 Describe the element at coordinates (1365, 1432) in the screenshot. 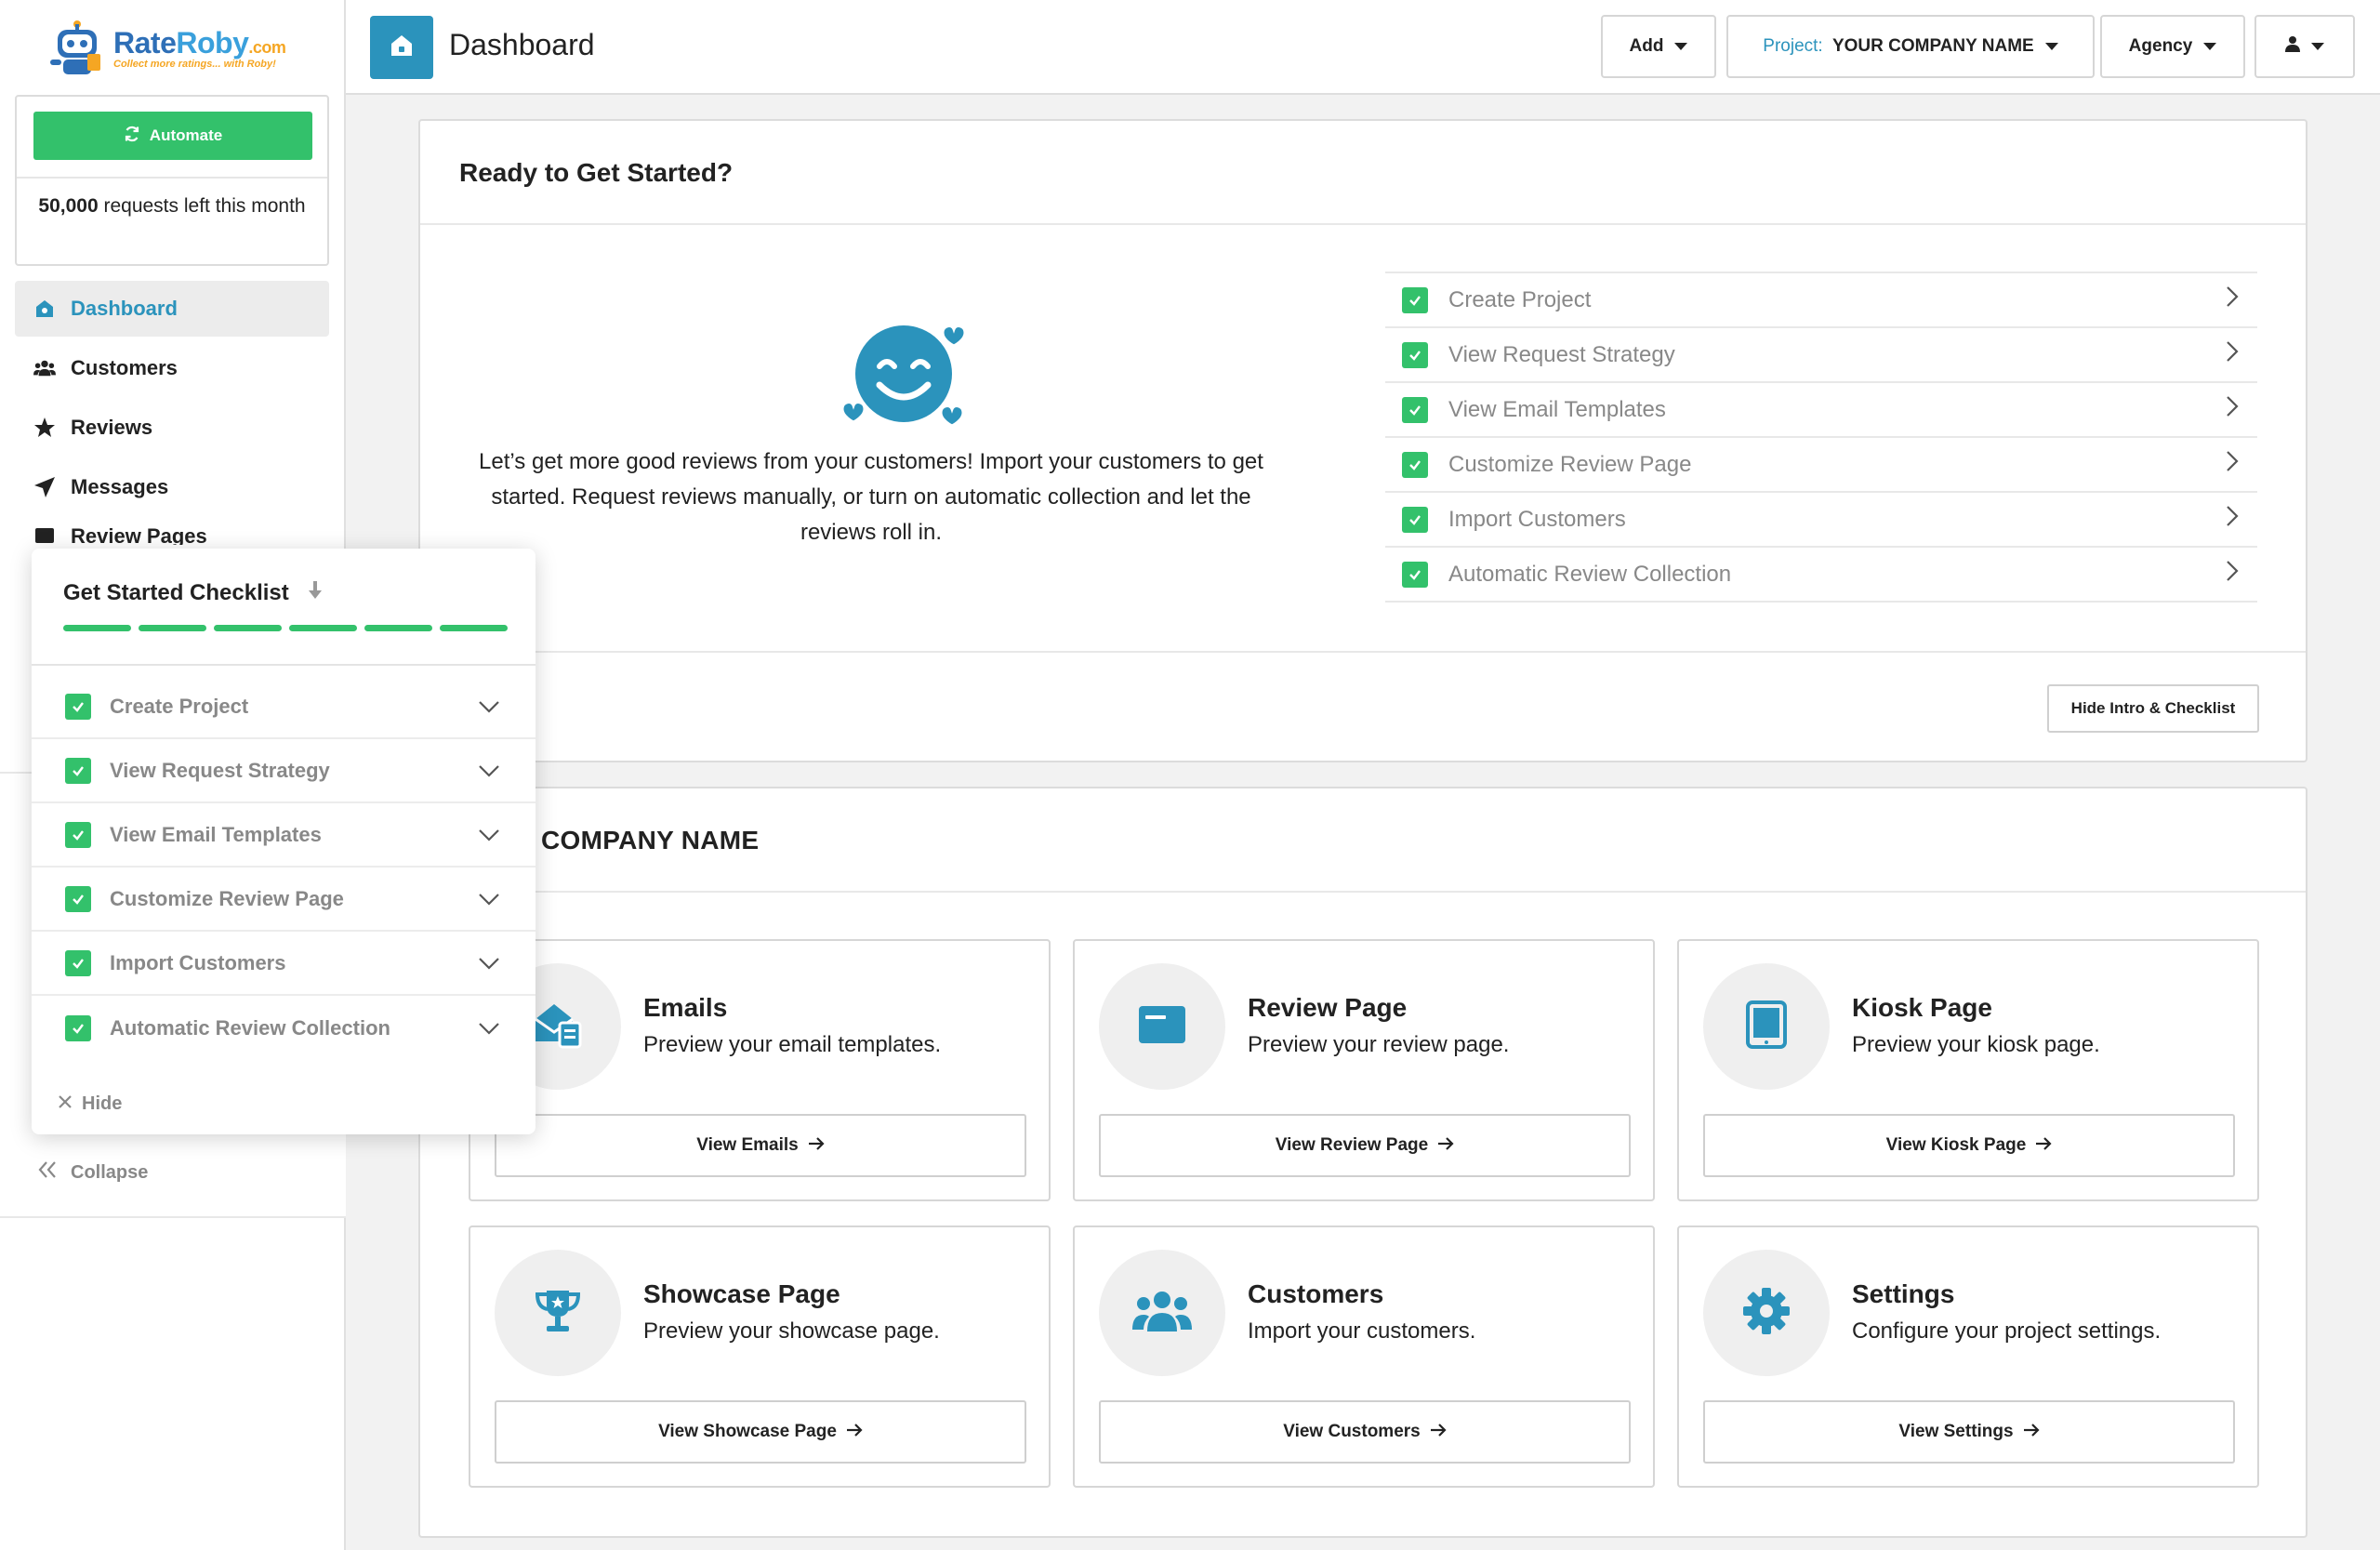

I see `view-customers-button: View Customers` at that location.